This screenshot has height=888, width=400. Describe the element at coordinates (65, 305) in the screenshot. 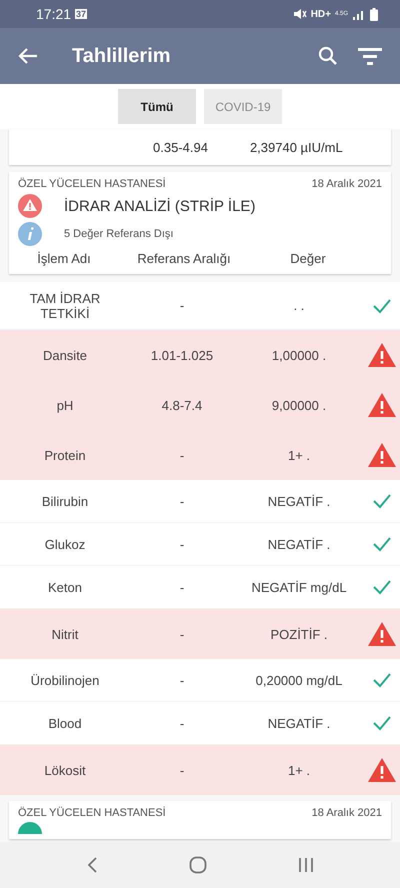

I see `test-name: TAM İDRAR TETKİKİ` at that location.